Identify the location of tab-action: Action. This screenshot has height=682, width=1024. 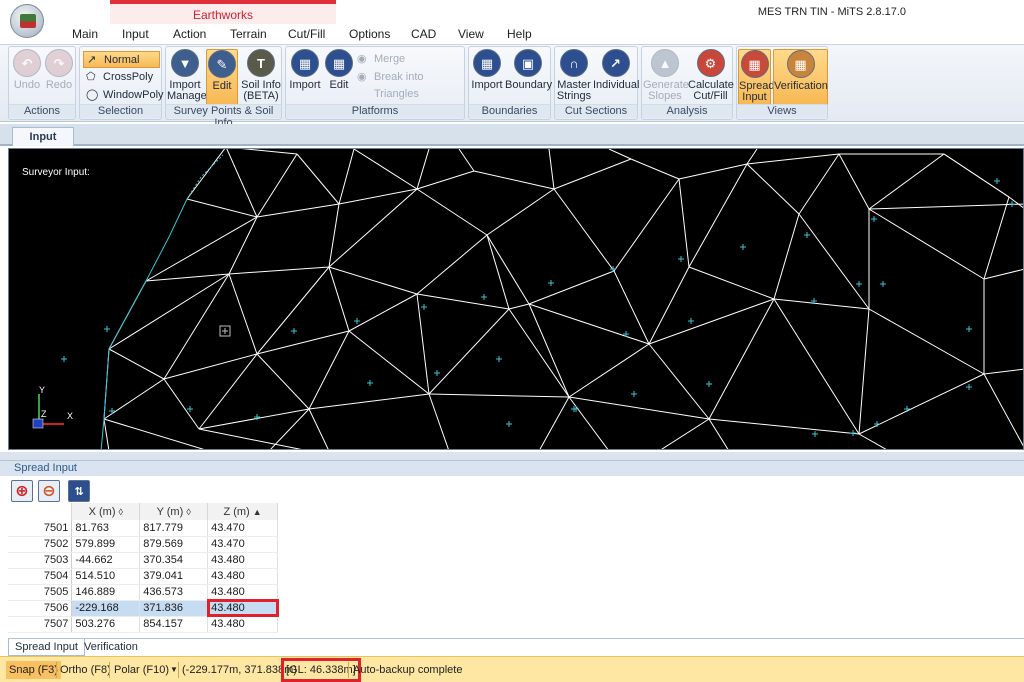
(189, 34).